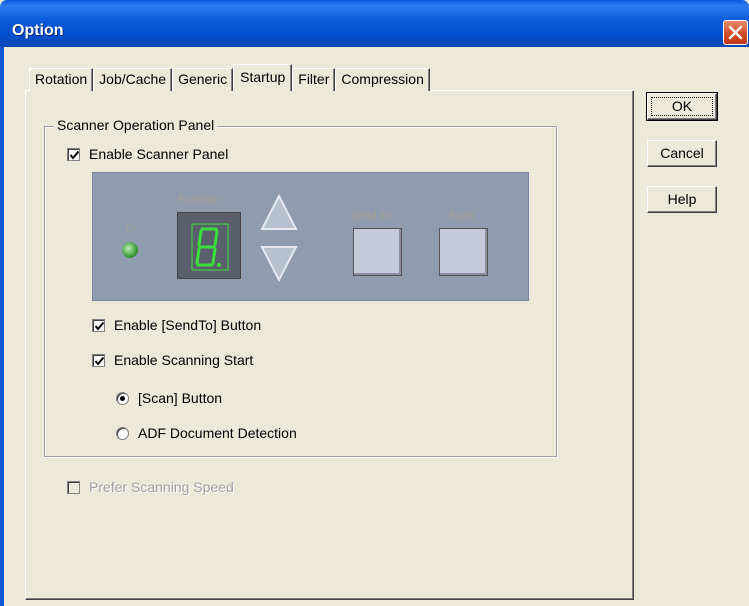  I want to click on title-bar: Option, so click(374, 23).